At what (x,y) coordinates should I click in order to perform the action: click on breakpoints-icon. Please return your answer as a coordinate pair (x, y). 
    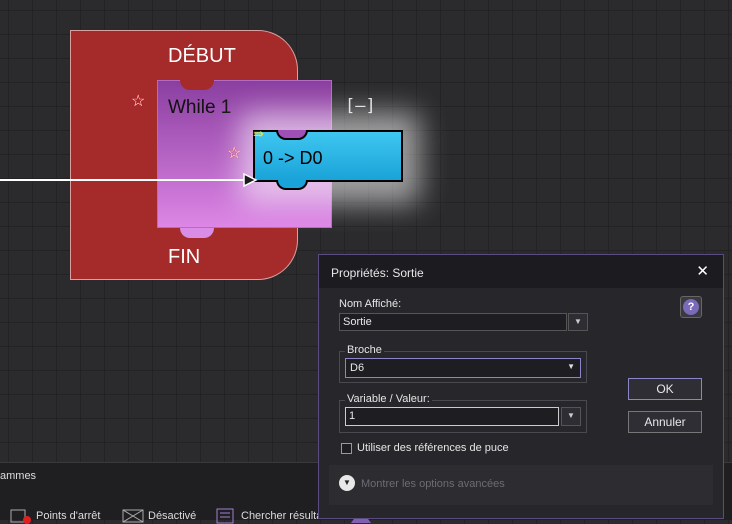
    Looking at the image, I should click on (20, 516).